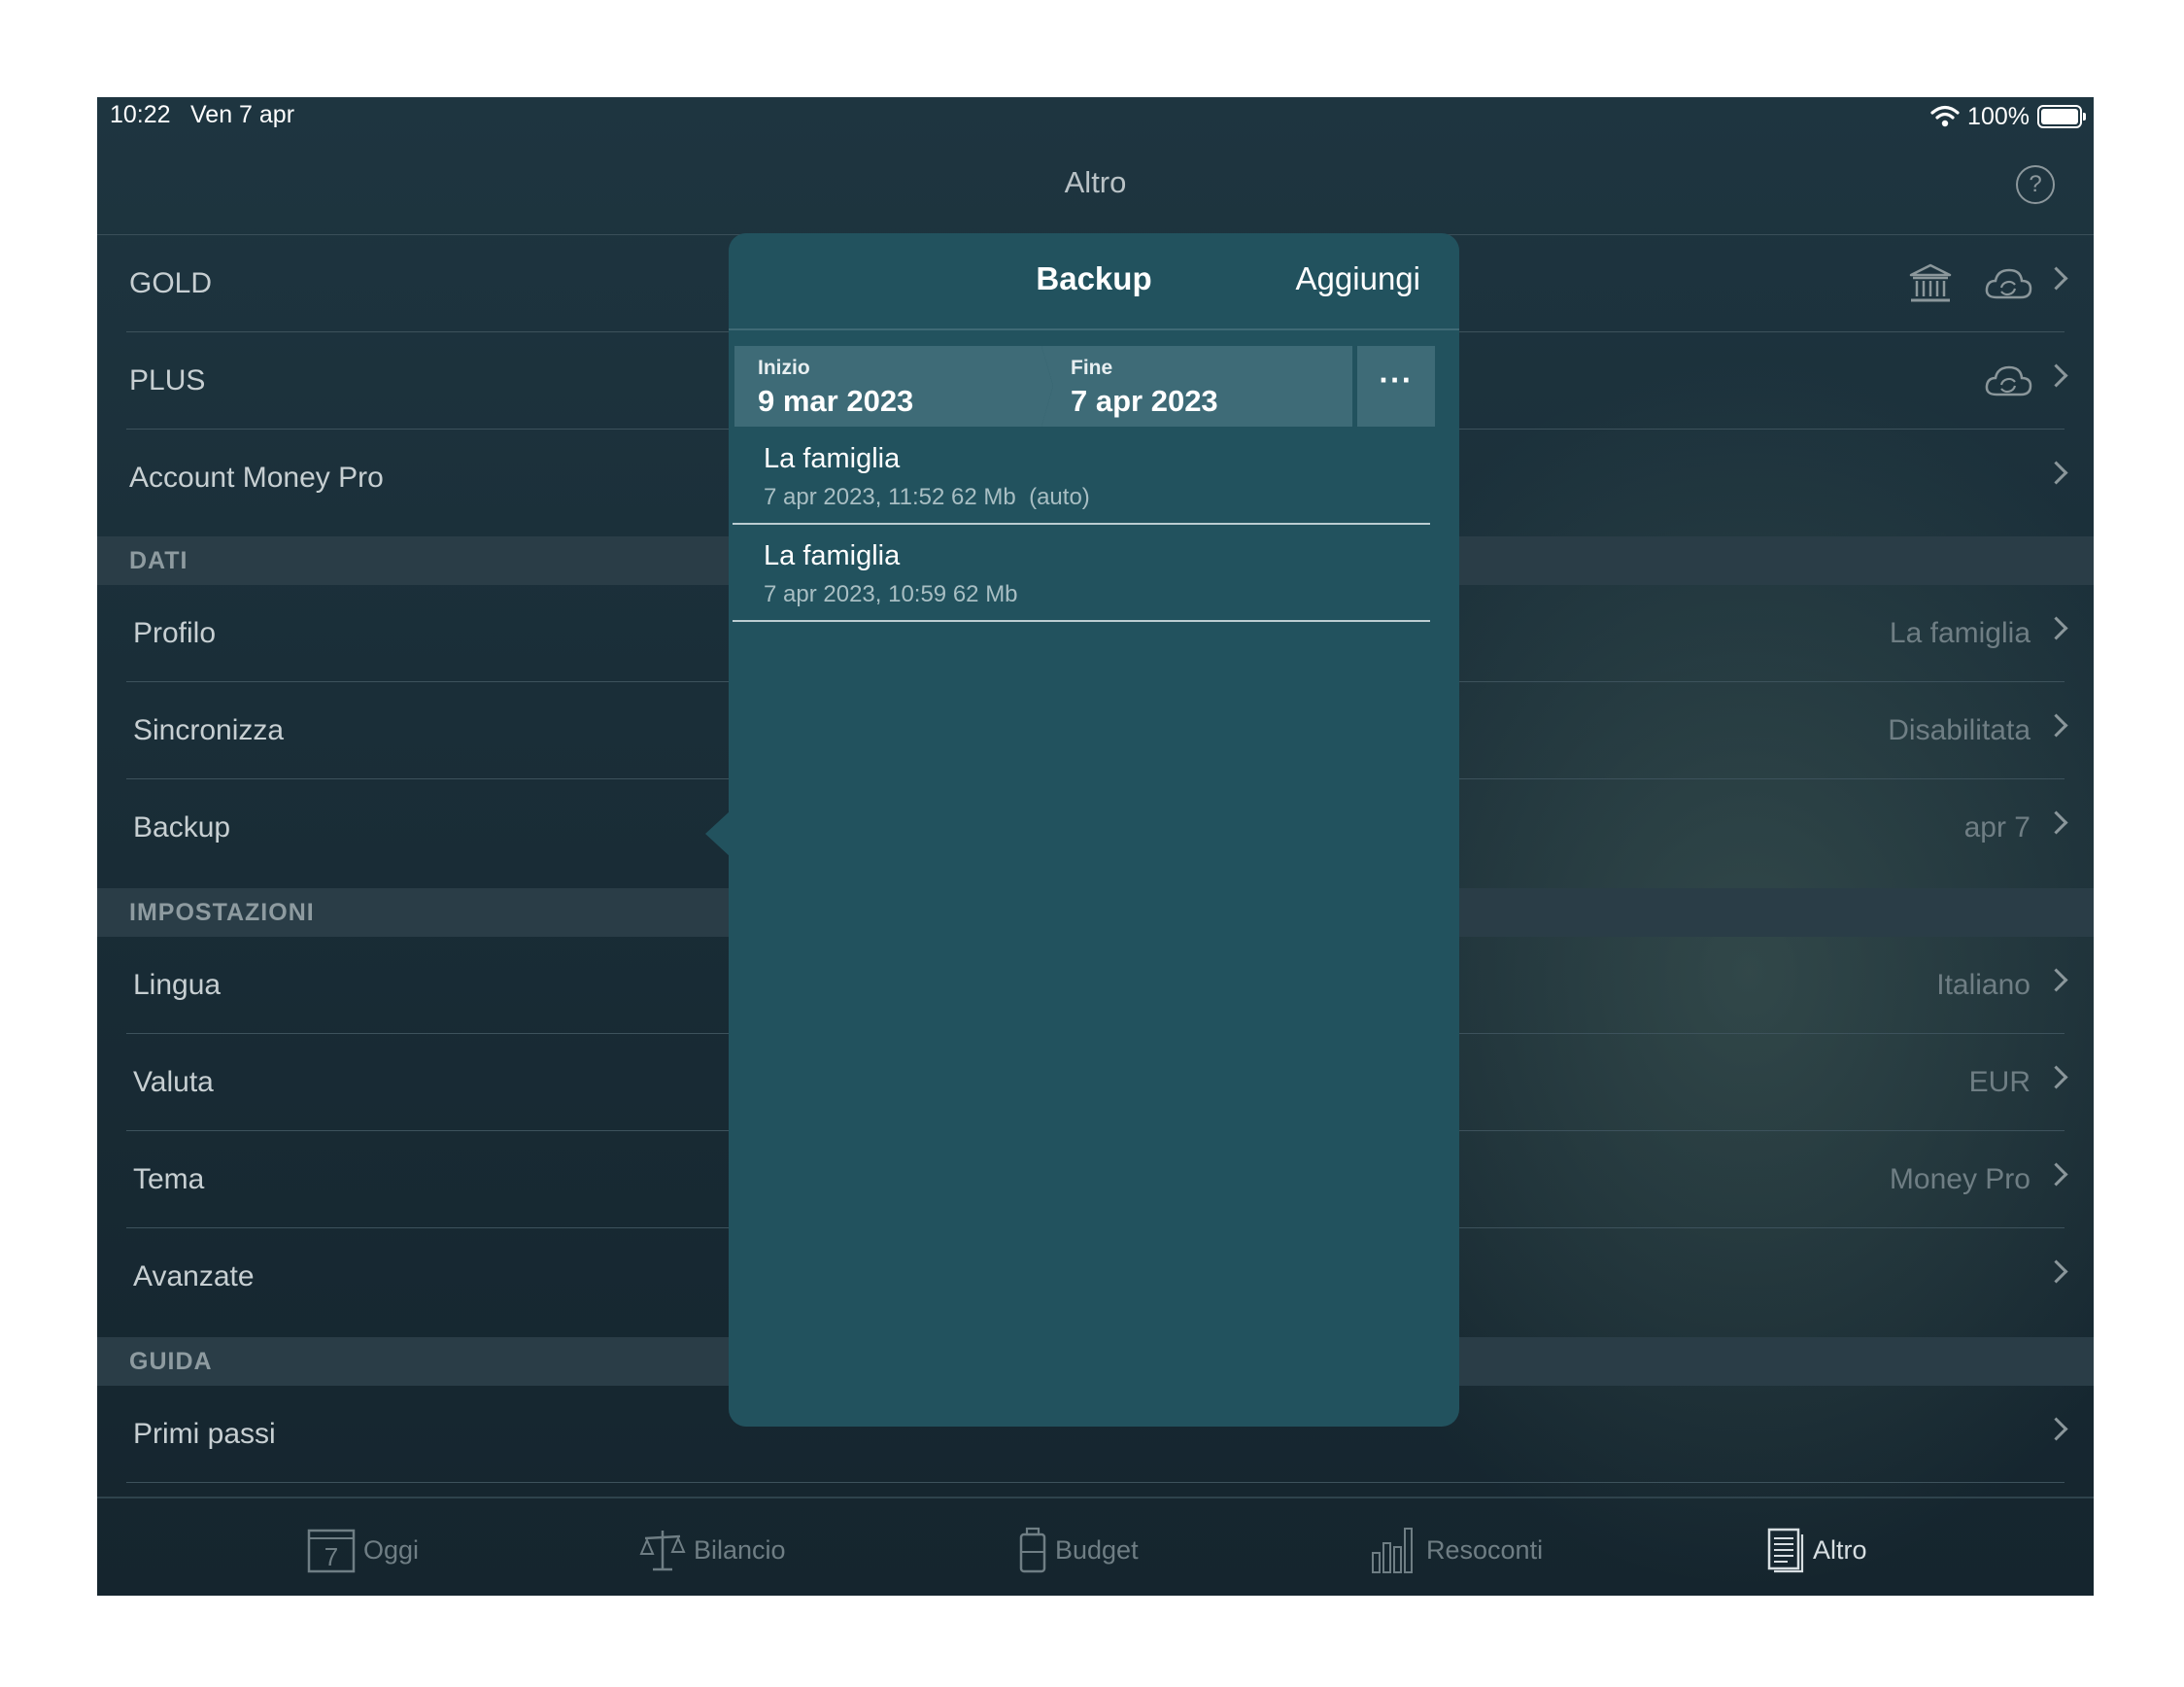 The image size is (2184, 1687). I want to click on section-dati-label: DATI, so click(158, 560).